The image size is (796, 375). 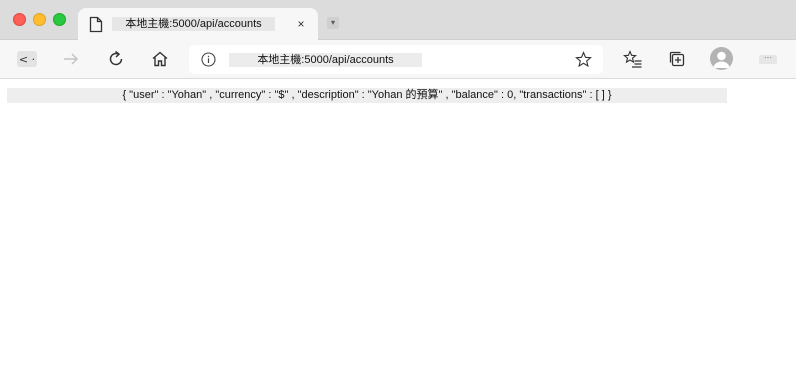 I want to click on collections-button, so click(x=677, y=59).